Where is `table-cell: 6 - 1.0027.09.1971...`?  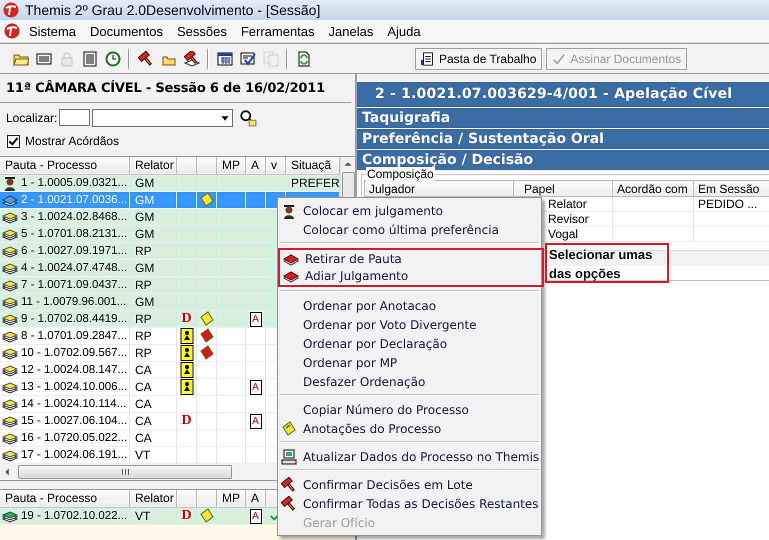
table-cell: 6 - 1.0027.09.1971... is located at coordinates (74, 251).